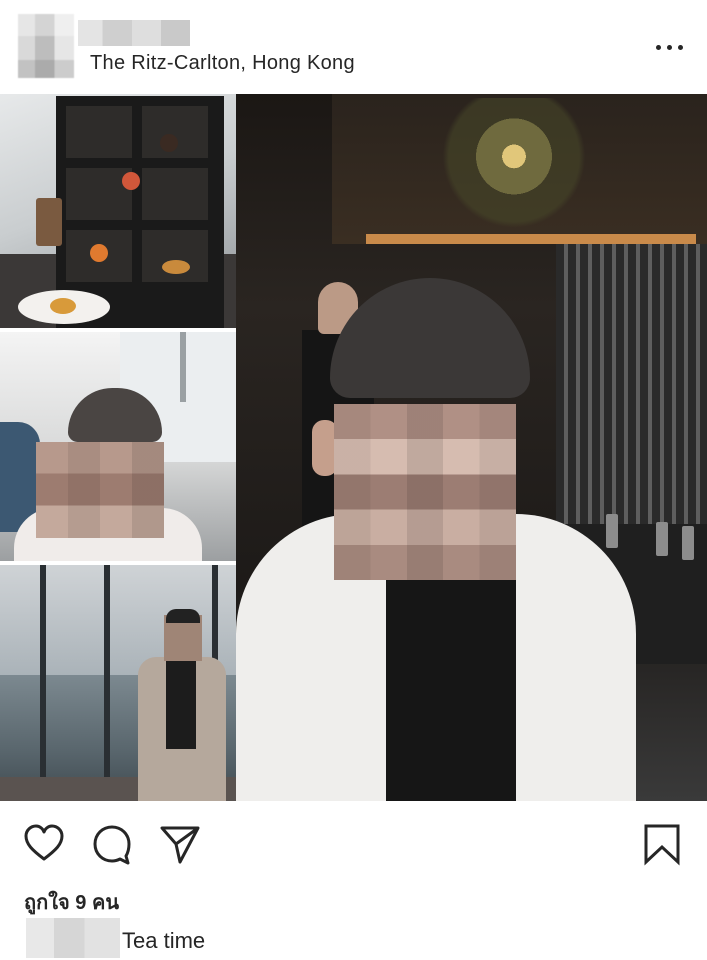  I want to click on collage-photo-afternoon-tea, so click(118, 211).